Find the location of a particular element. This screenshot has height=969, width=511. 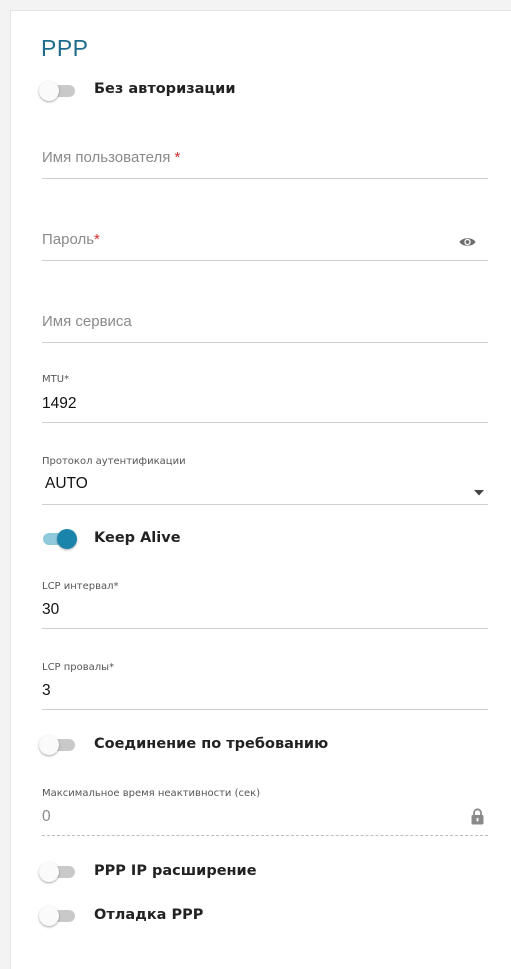

mtu-field: MTU* 1492 is located at coordinates (265, 397).